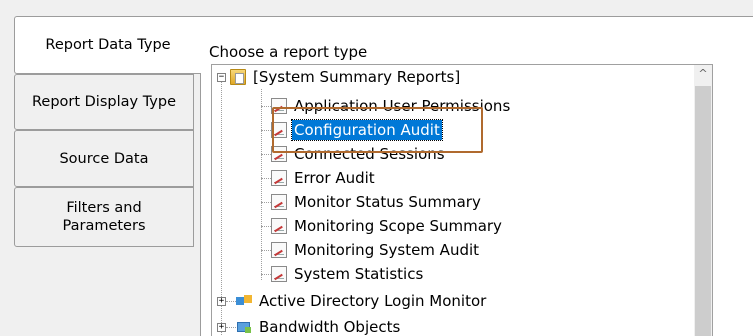  What do you see at coordinates (359, 274) in the screenshot?
I see `tree-node-label: System Statistics` at bounding box center [359, 274].